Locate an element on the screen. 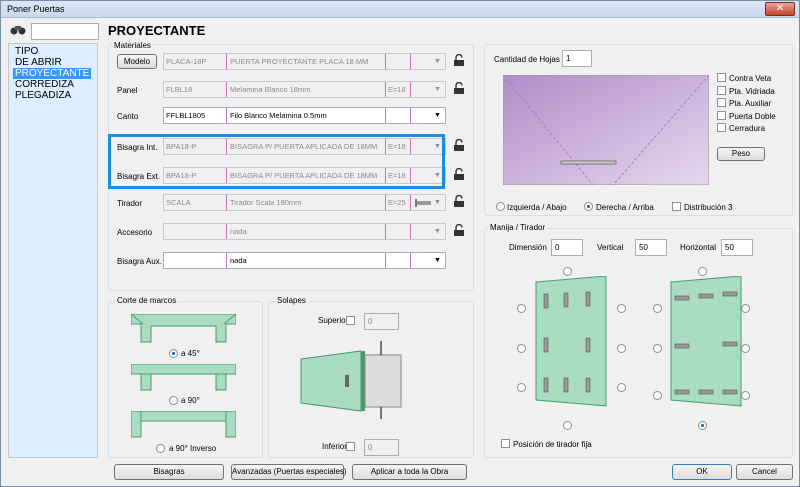  material-description: nada is located at coordinates (238, 231).